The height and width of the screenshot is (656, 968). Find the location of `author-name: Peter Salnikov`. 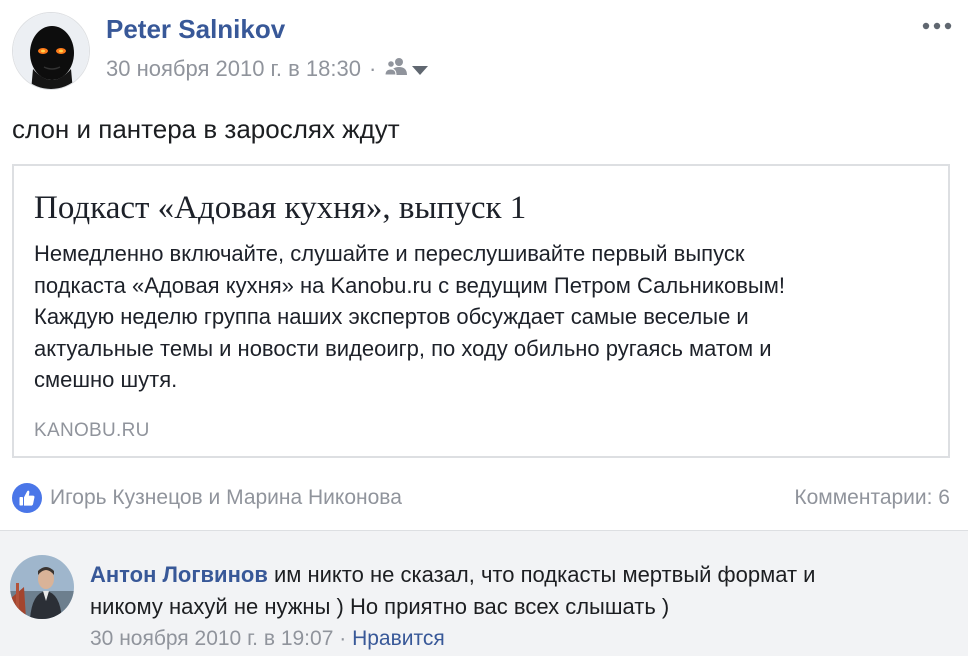

author-name: Peter Salnikov is located at coordinates (195, 29).